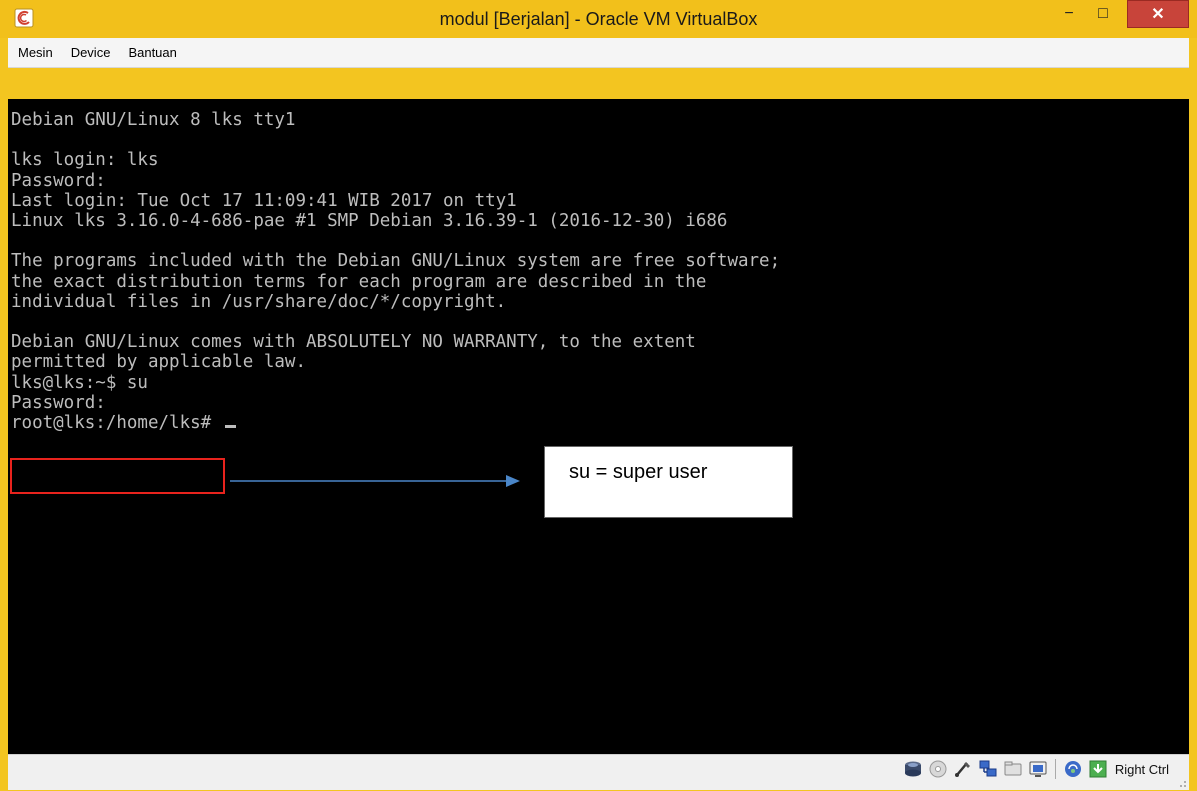 The height and width of the screenshot is (791, 1197). I want to click on menu-bar: Mesin Device Bantuan, so click(598, 53).